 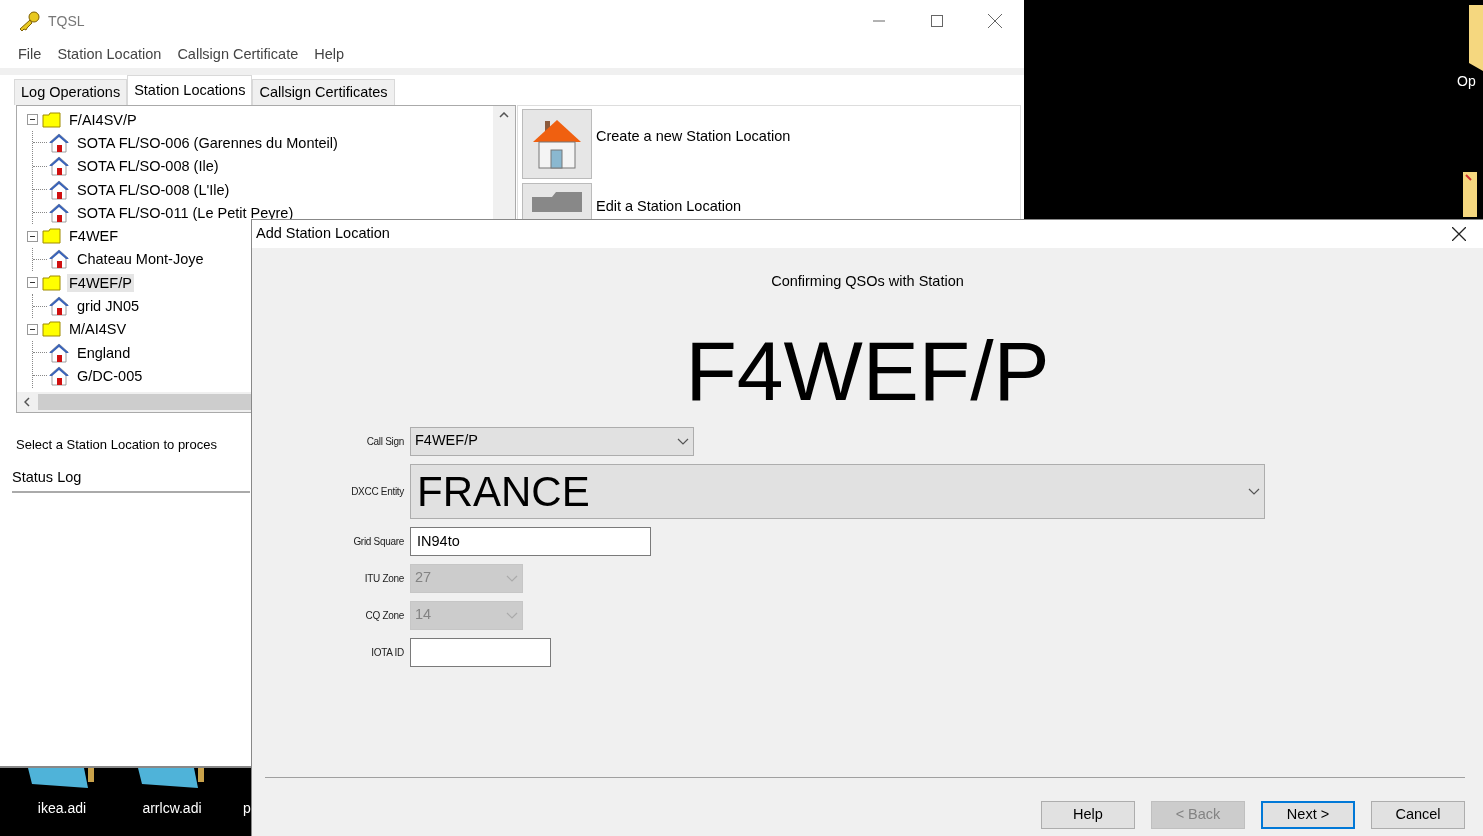 What do you see at coordinates (867, 370) in the screenshot?
I see `callsign-heading: F4WEF/P` at bounding box center [867, 370].